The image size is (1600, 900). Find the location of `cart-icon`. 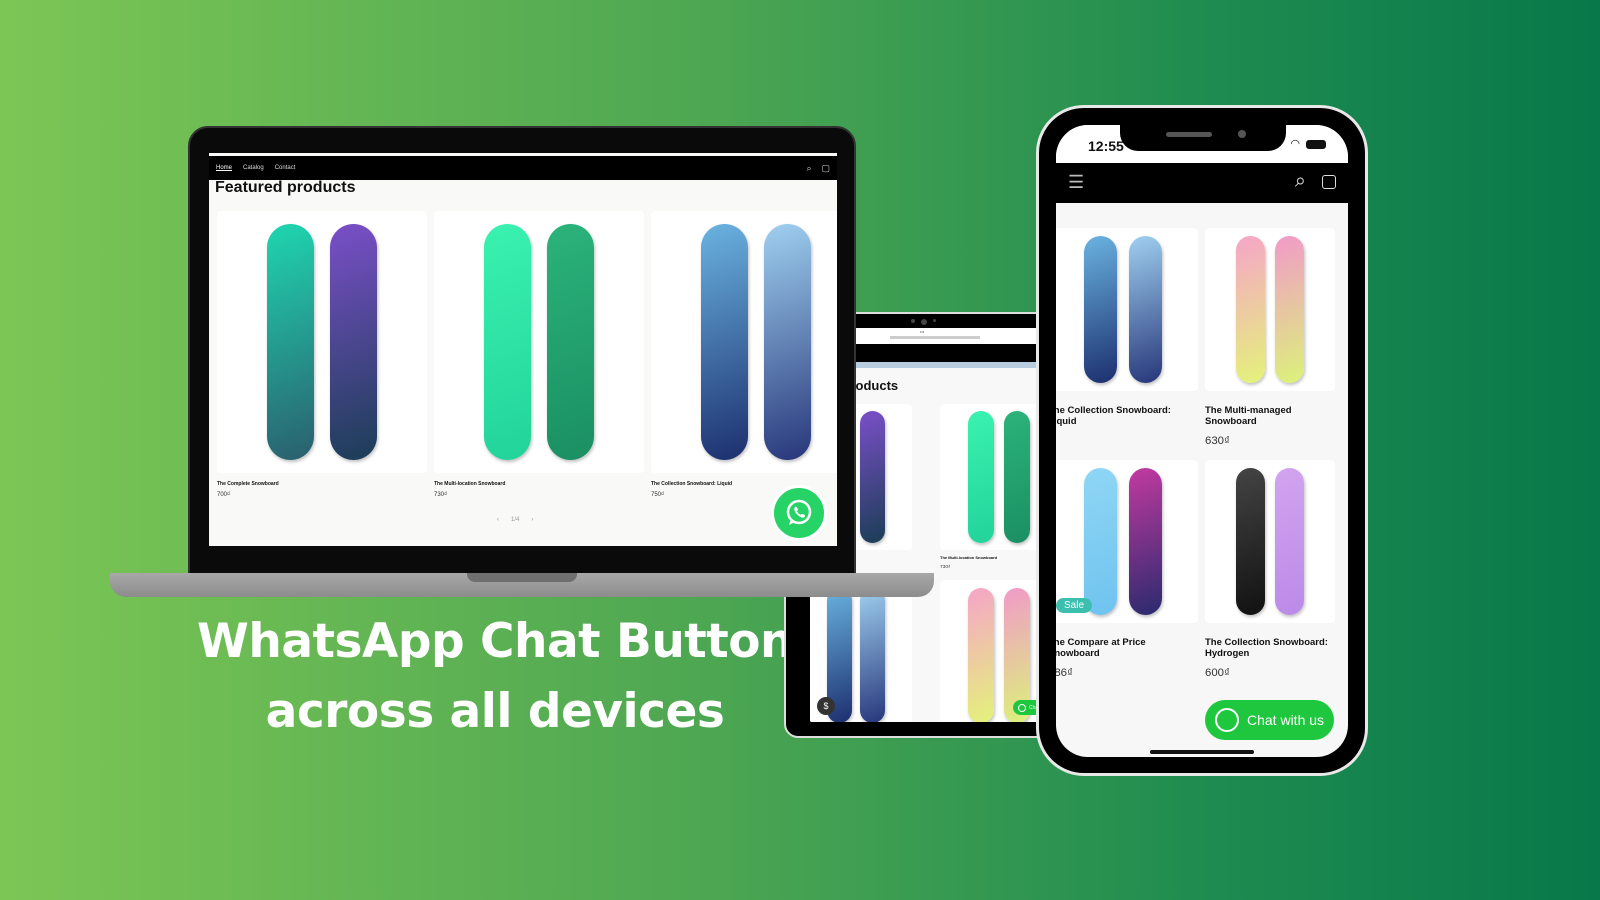

cart-icon is located at coordinates (1329, 182).